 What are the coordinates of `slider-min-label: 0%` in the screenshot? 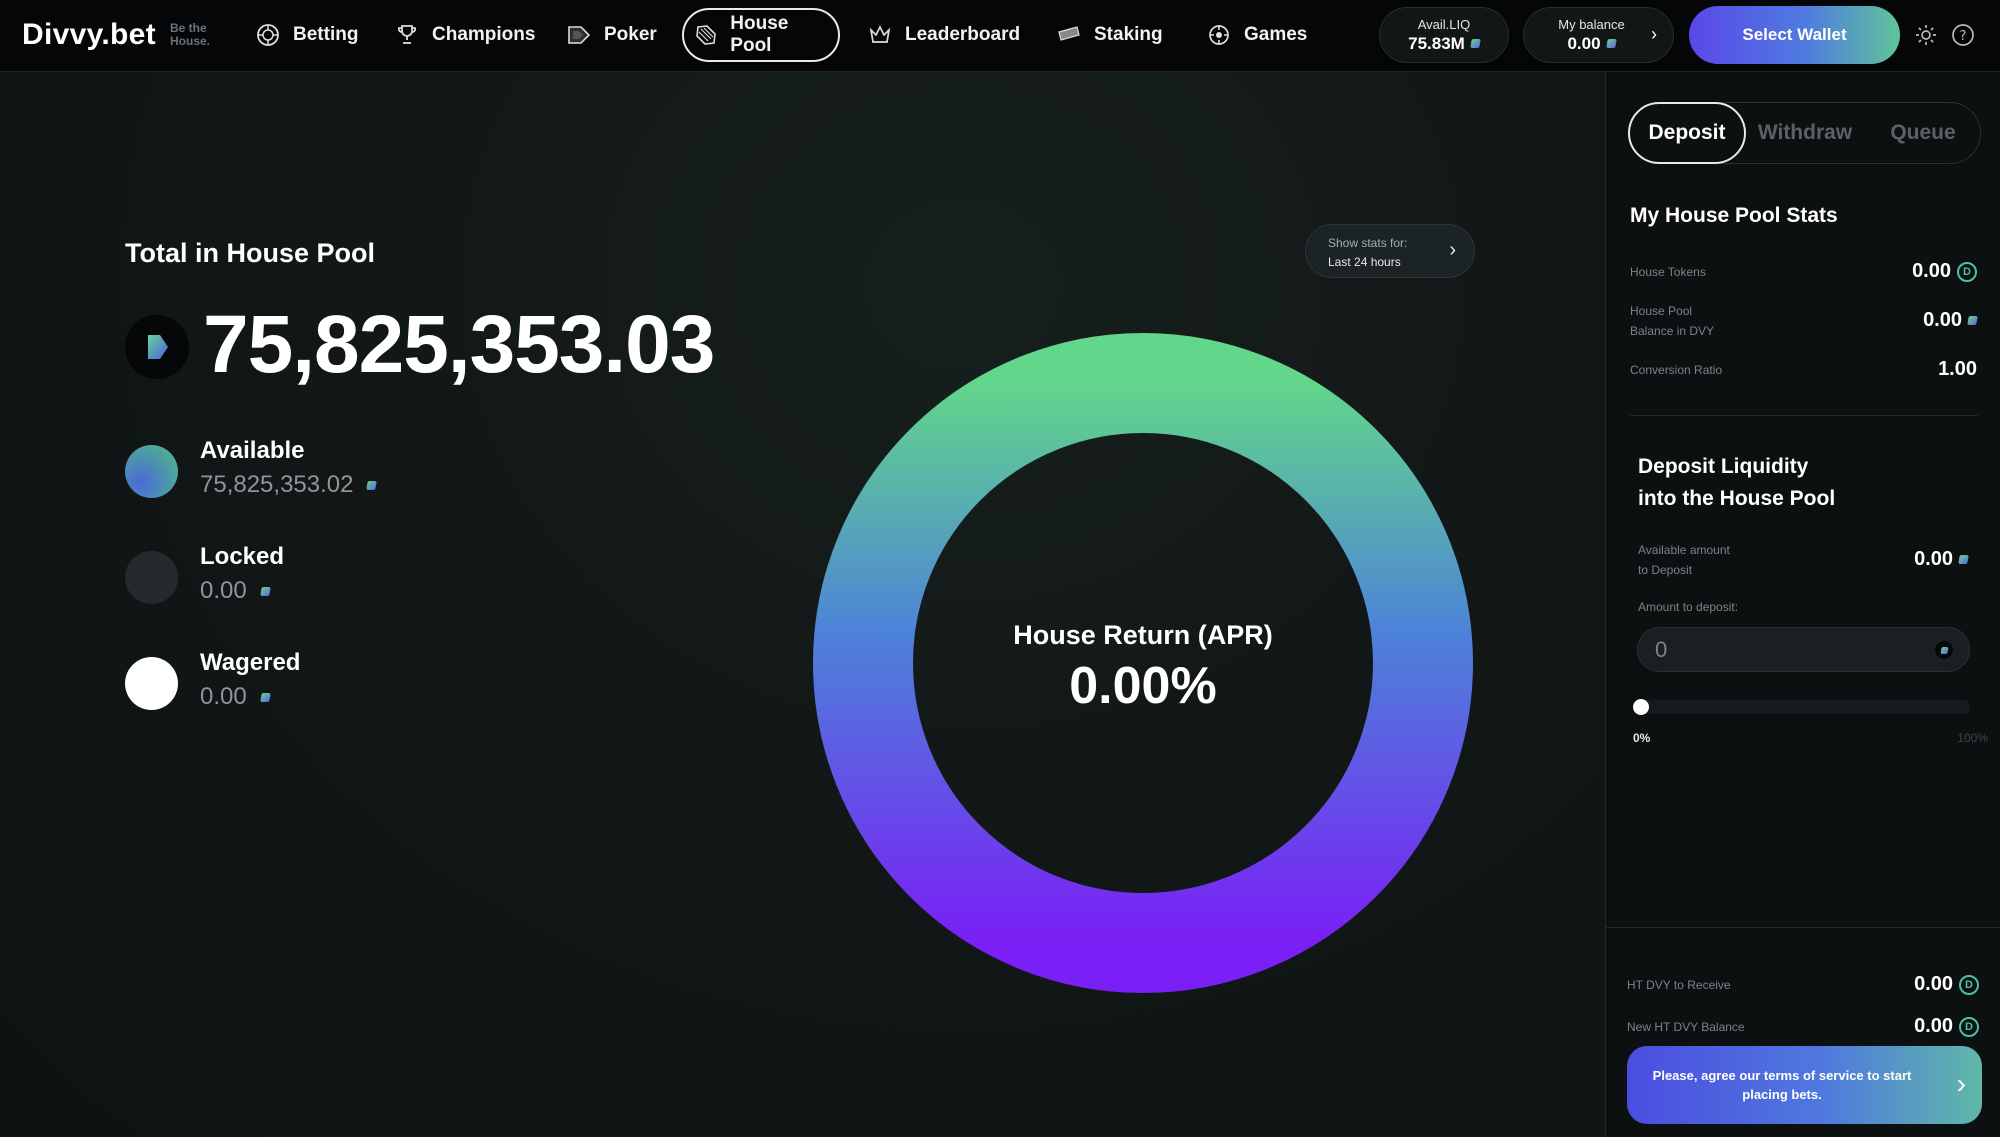 It's located at (1642, 738).